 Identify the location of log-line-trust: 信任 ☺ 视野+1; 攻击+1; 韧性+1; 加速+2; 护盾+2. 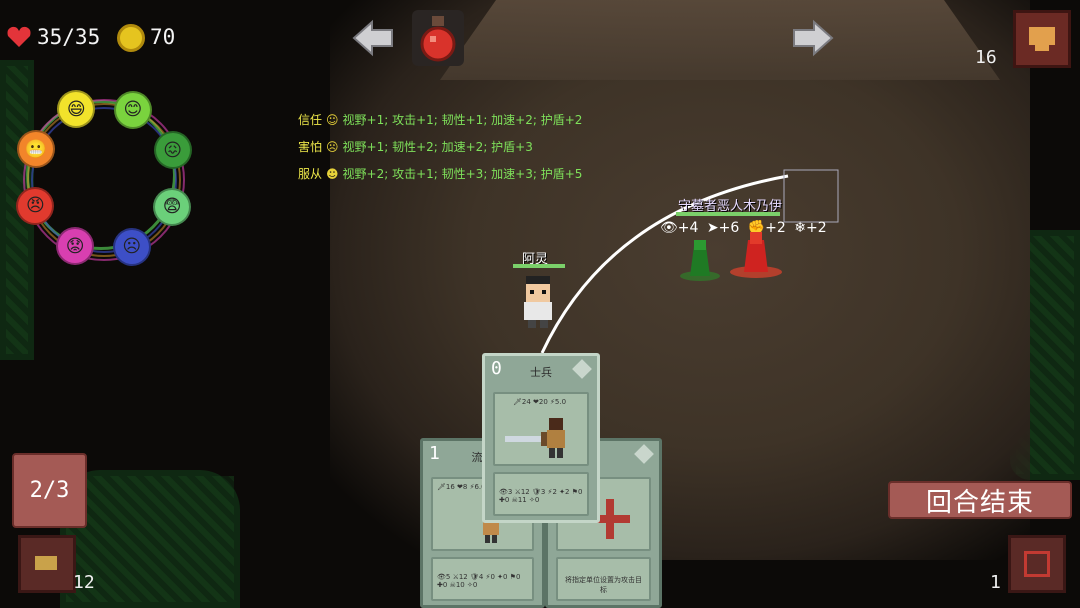
(440, 119).